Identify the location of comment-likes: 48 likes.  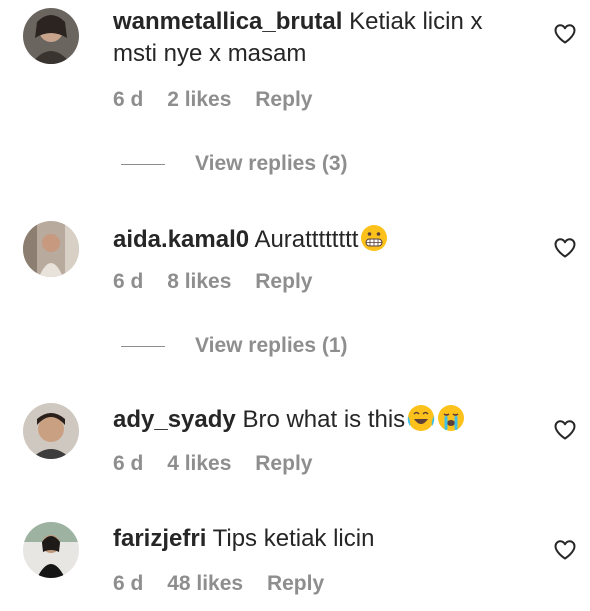
(205, 583).